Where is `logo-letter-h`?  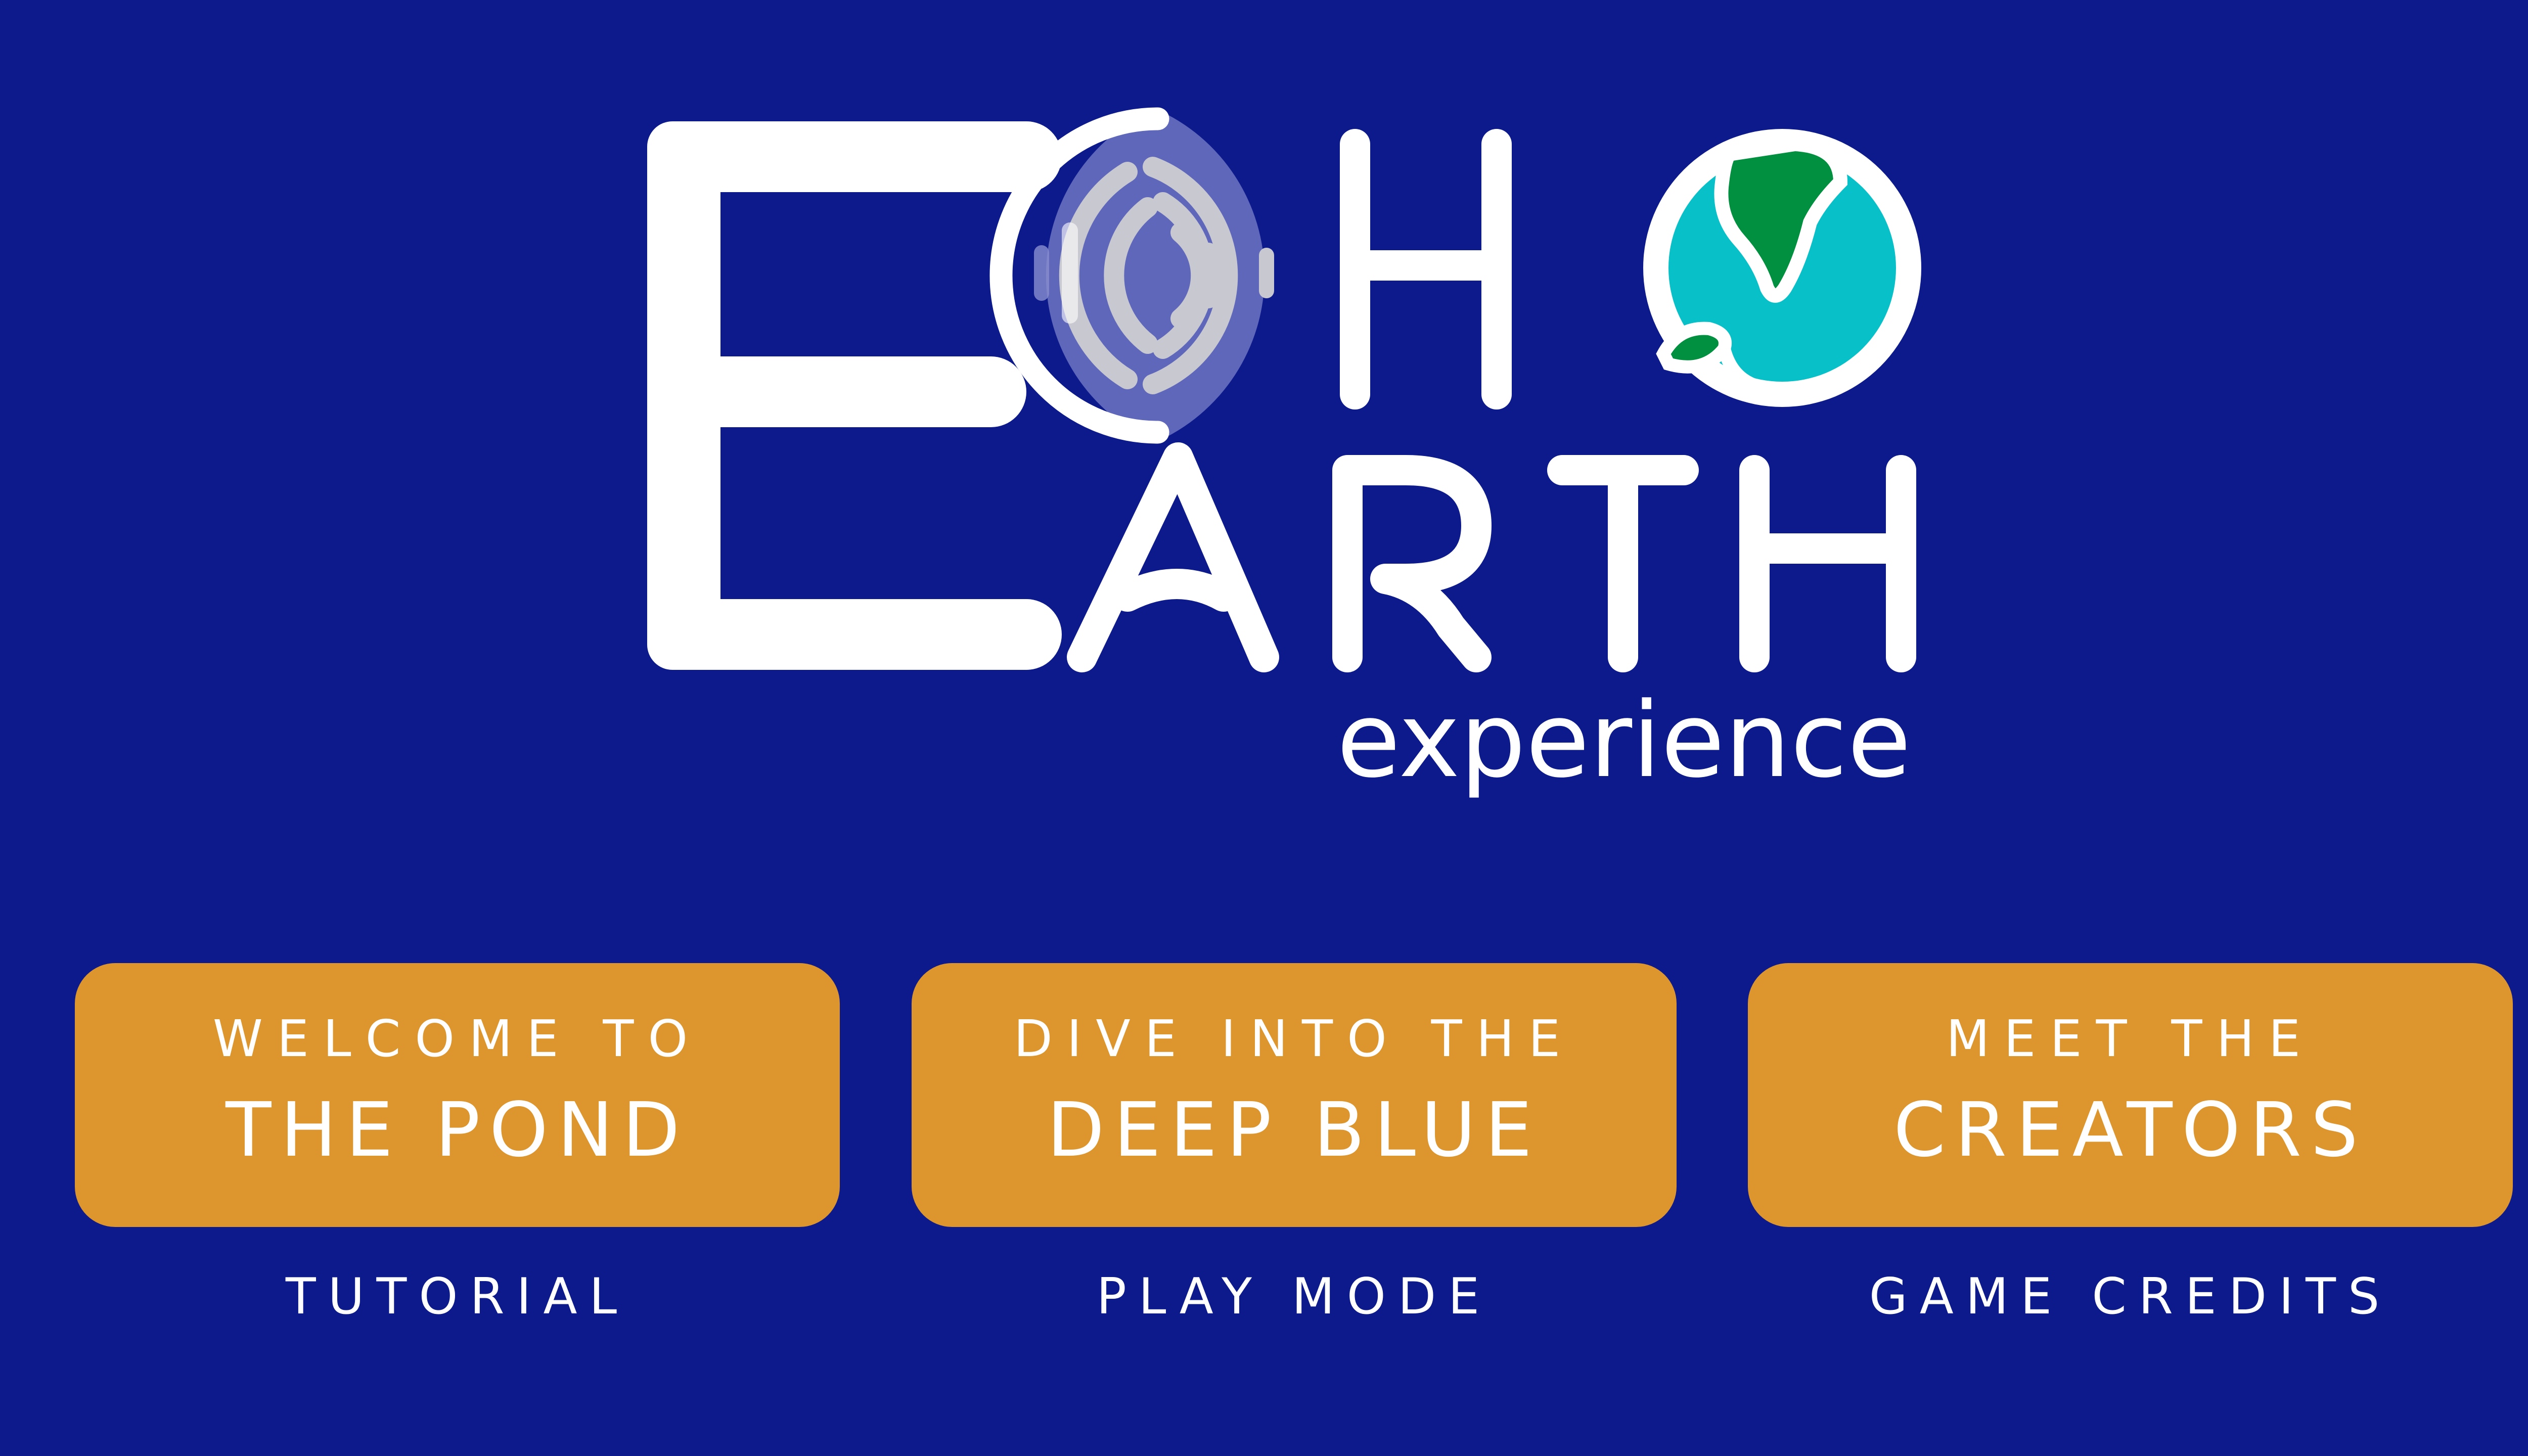 logo-letter-h is located at coordinates (1426, 269).